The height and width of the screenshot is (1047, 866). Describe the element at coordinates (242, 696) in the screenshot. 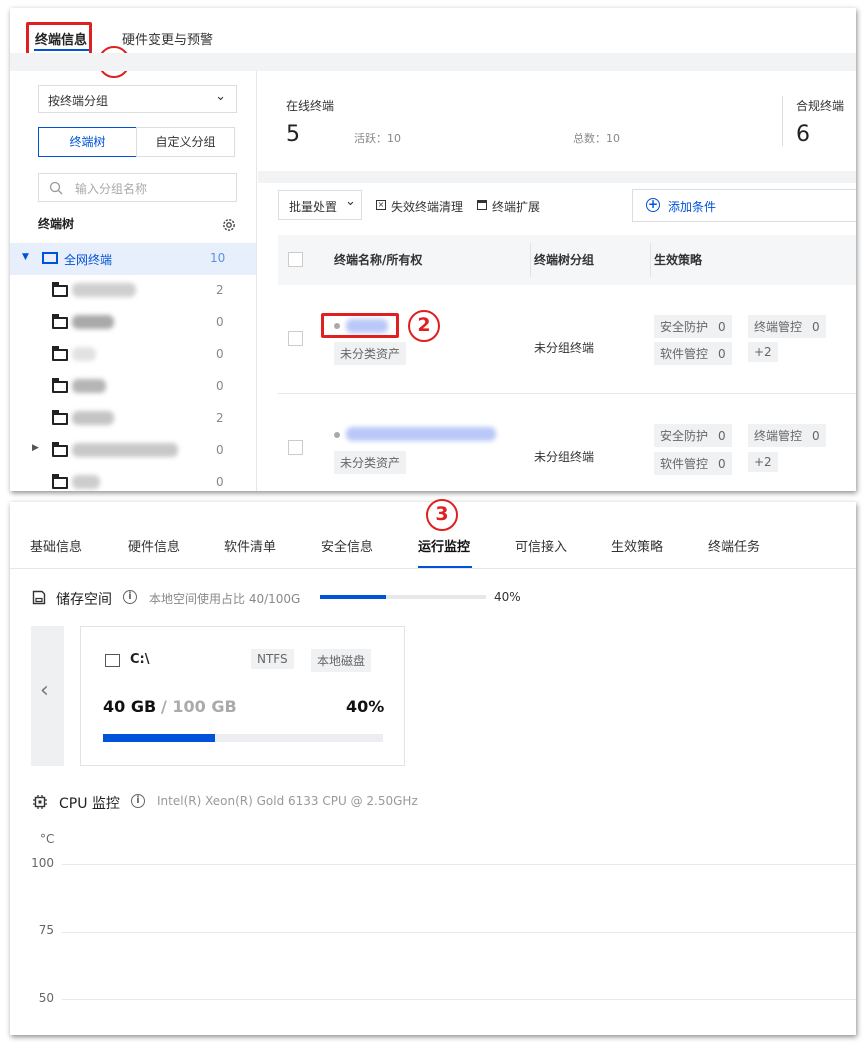

I see `disk-card: C:\ NTFS 本地磁盘 40 GB / 100 GB 40%` at that location.